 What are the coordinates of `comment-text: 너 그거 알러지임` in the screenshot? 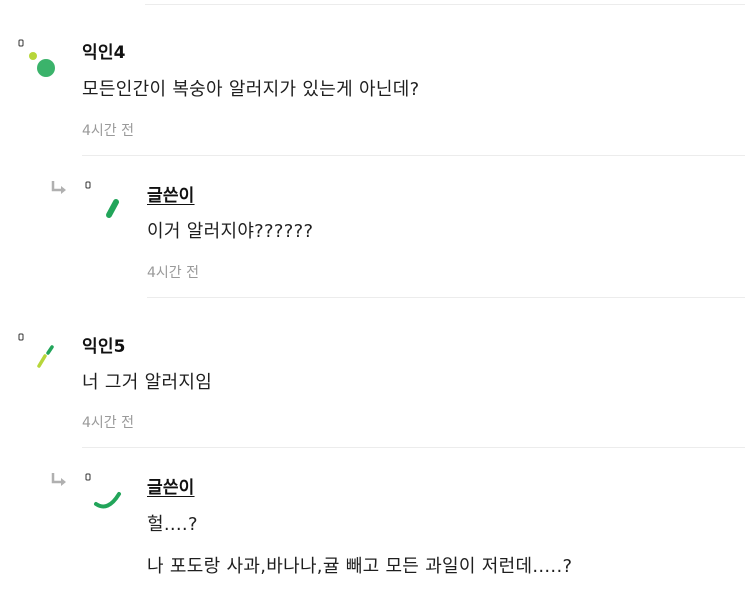 It's located at (147, 382).